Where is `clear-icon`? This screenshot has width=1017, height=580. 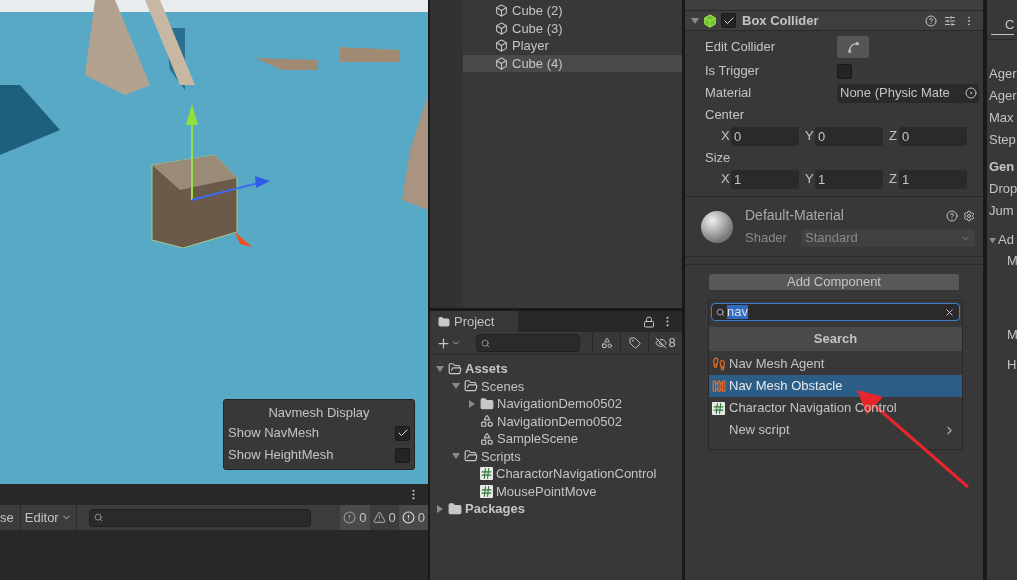
clear-icon is located at coordinates (949, 312).